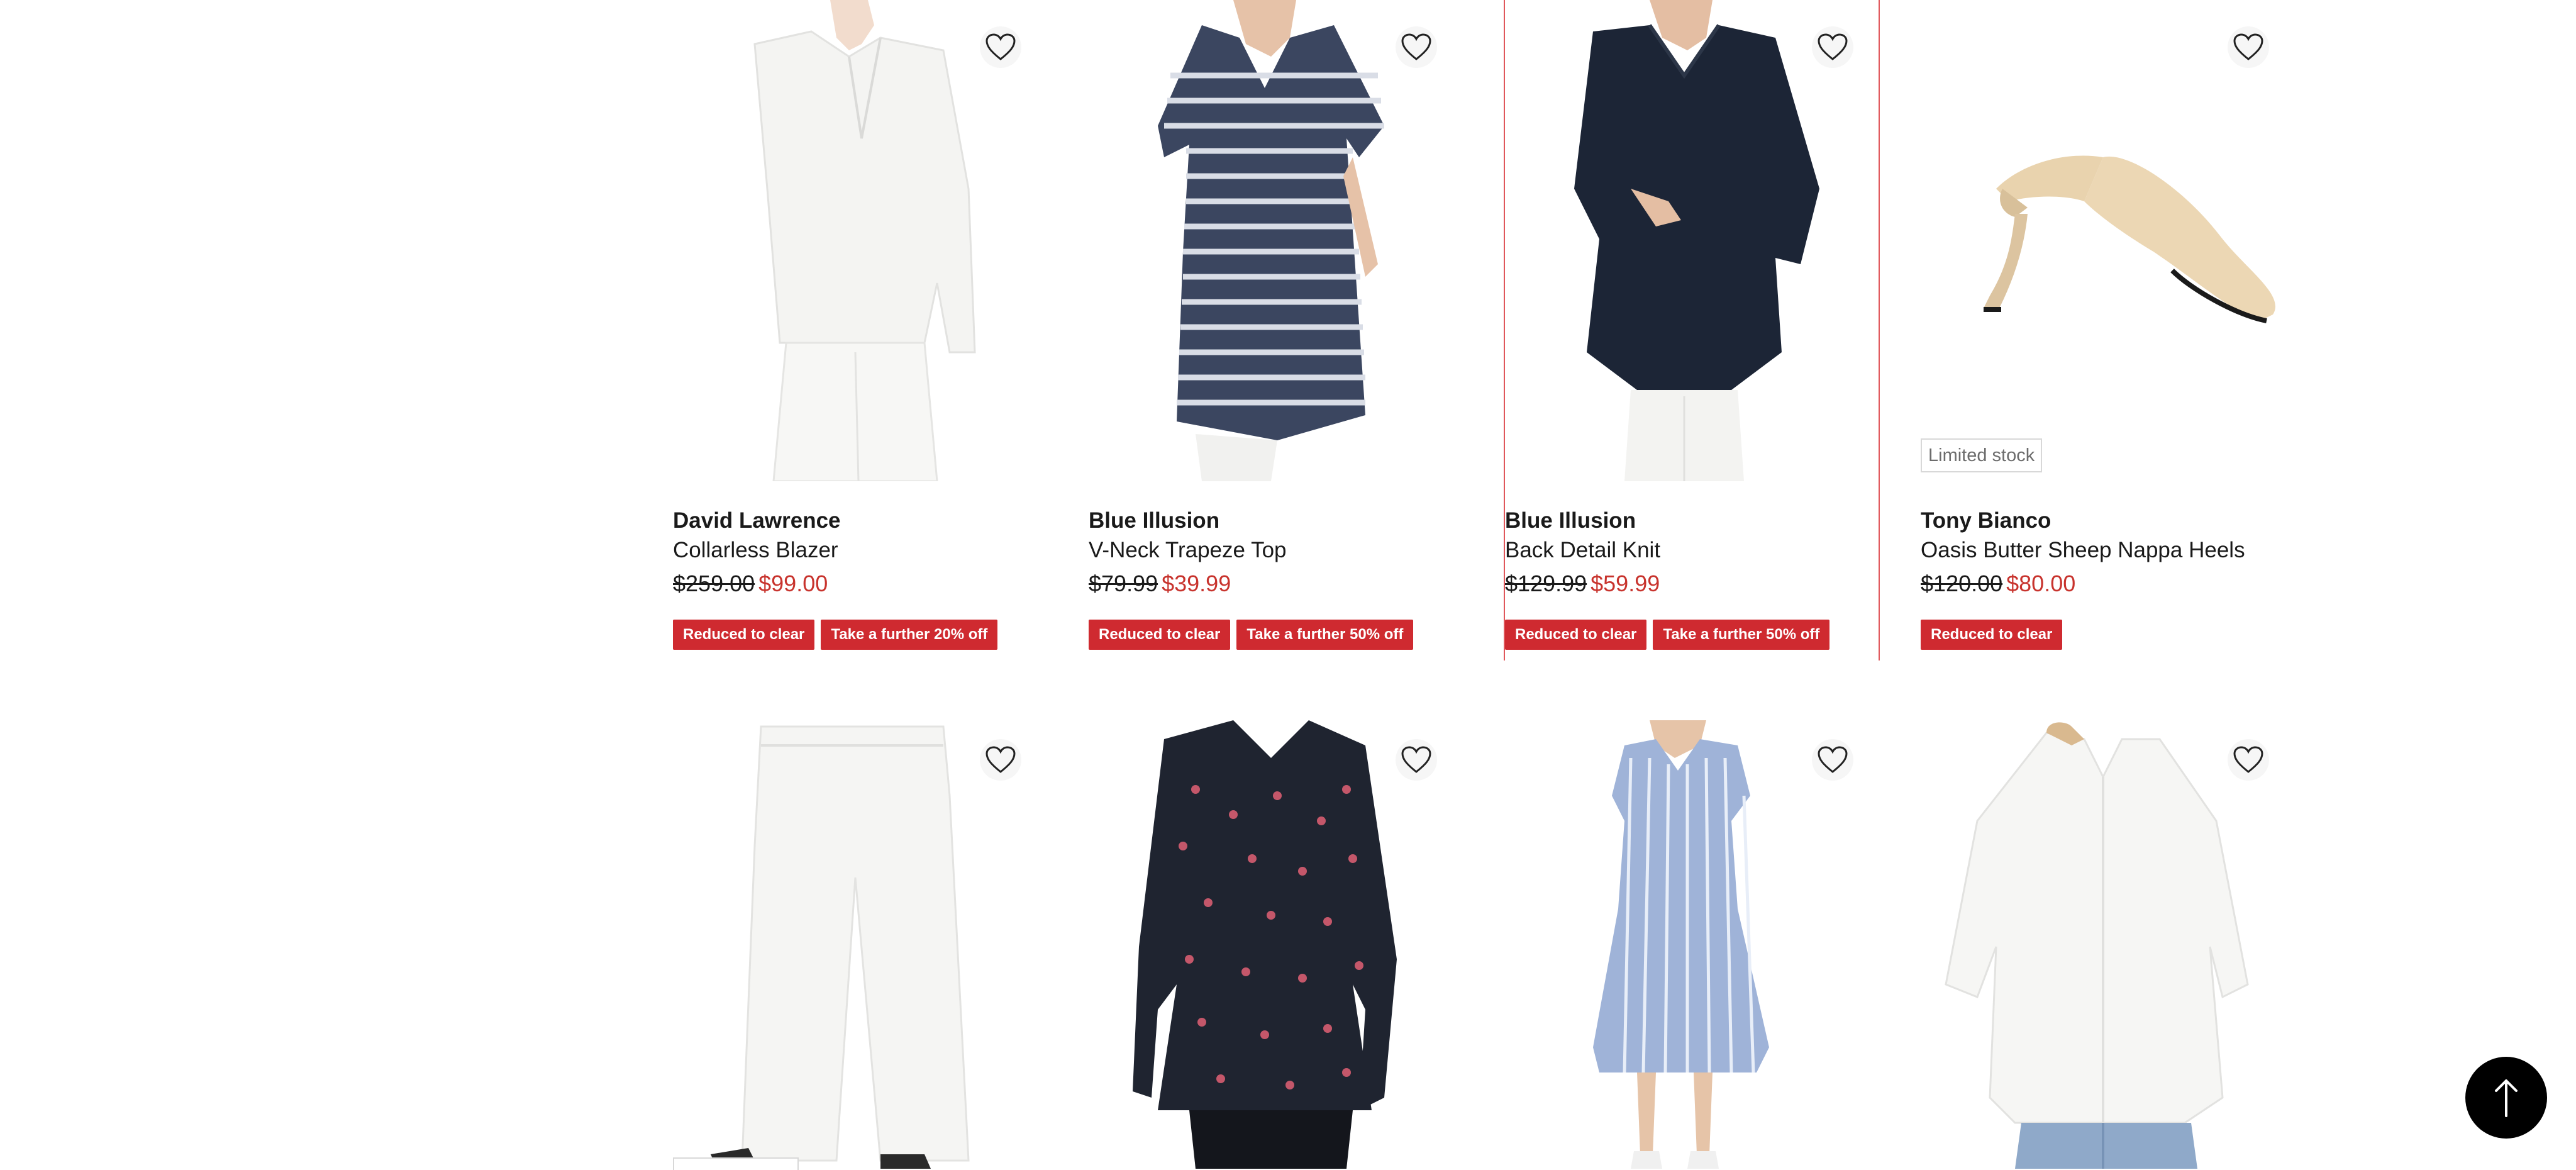  Describe the element at coordinates (793, 583) in the screenshot. I see `sale-price: $99.00` at that location.